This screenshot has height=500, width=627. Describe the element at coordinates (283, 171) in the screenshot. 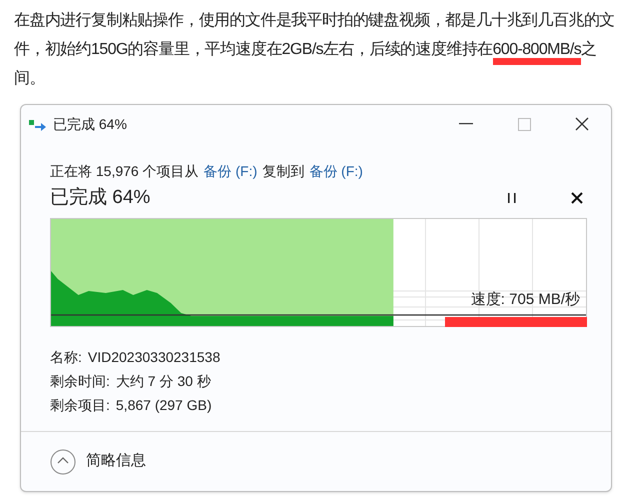

I see `description-text: 复制到` at that location.